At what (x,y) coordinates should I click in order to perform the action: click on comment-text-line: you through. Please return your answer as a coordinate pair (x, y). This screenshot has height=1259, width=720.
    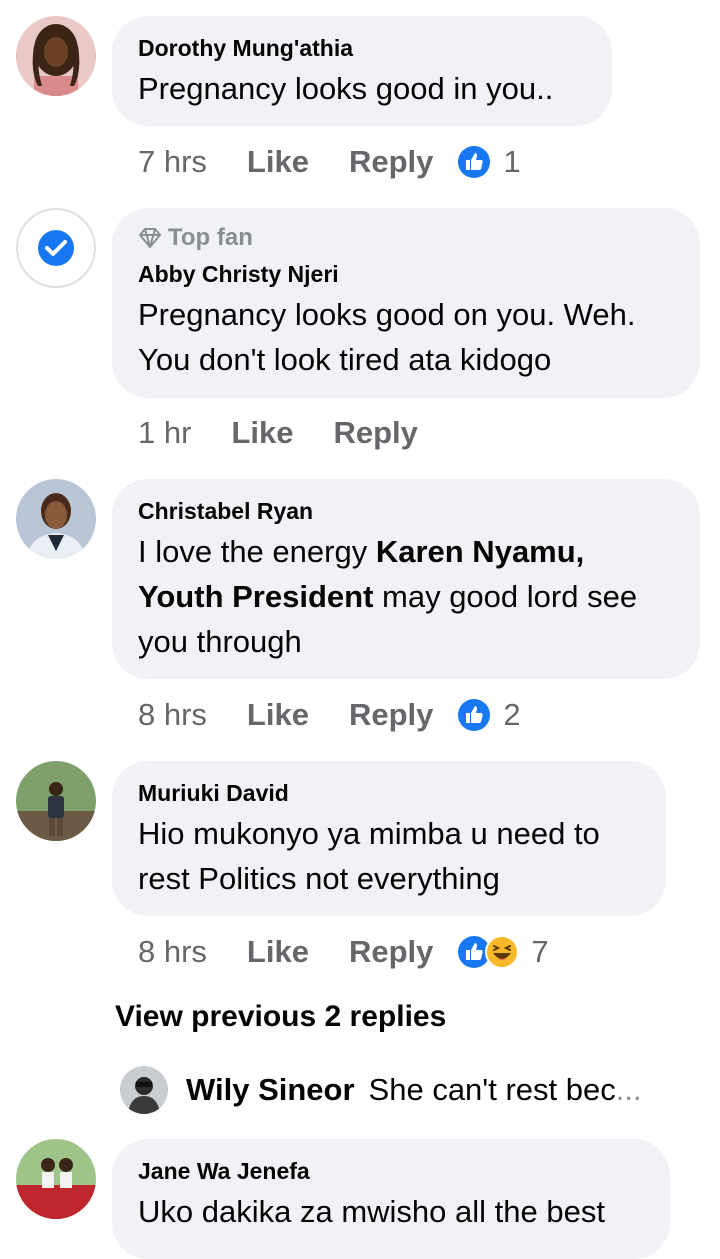
    Looking at the image, I should click on (220, 641).